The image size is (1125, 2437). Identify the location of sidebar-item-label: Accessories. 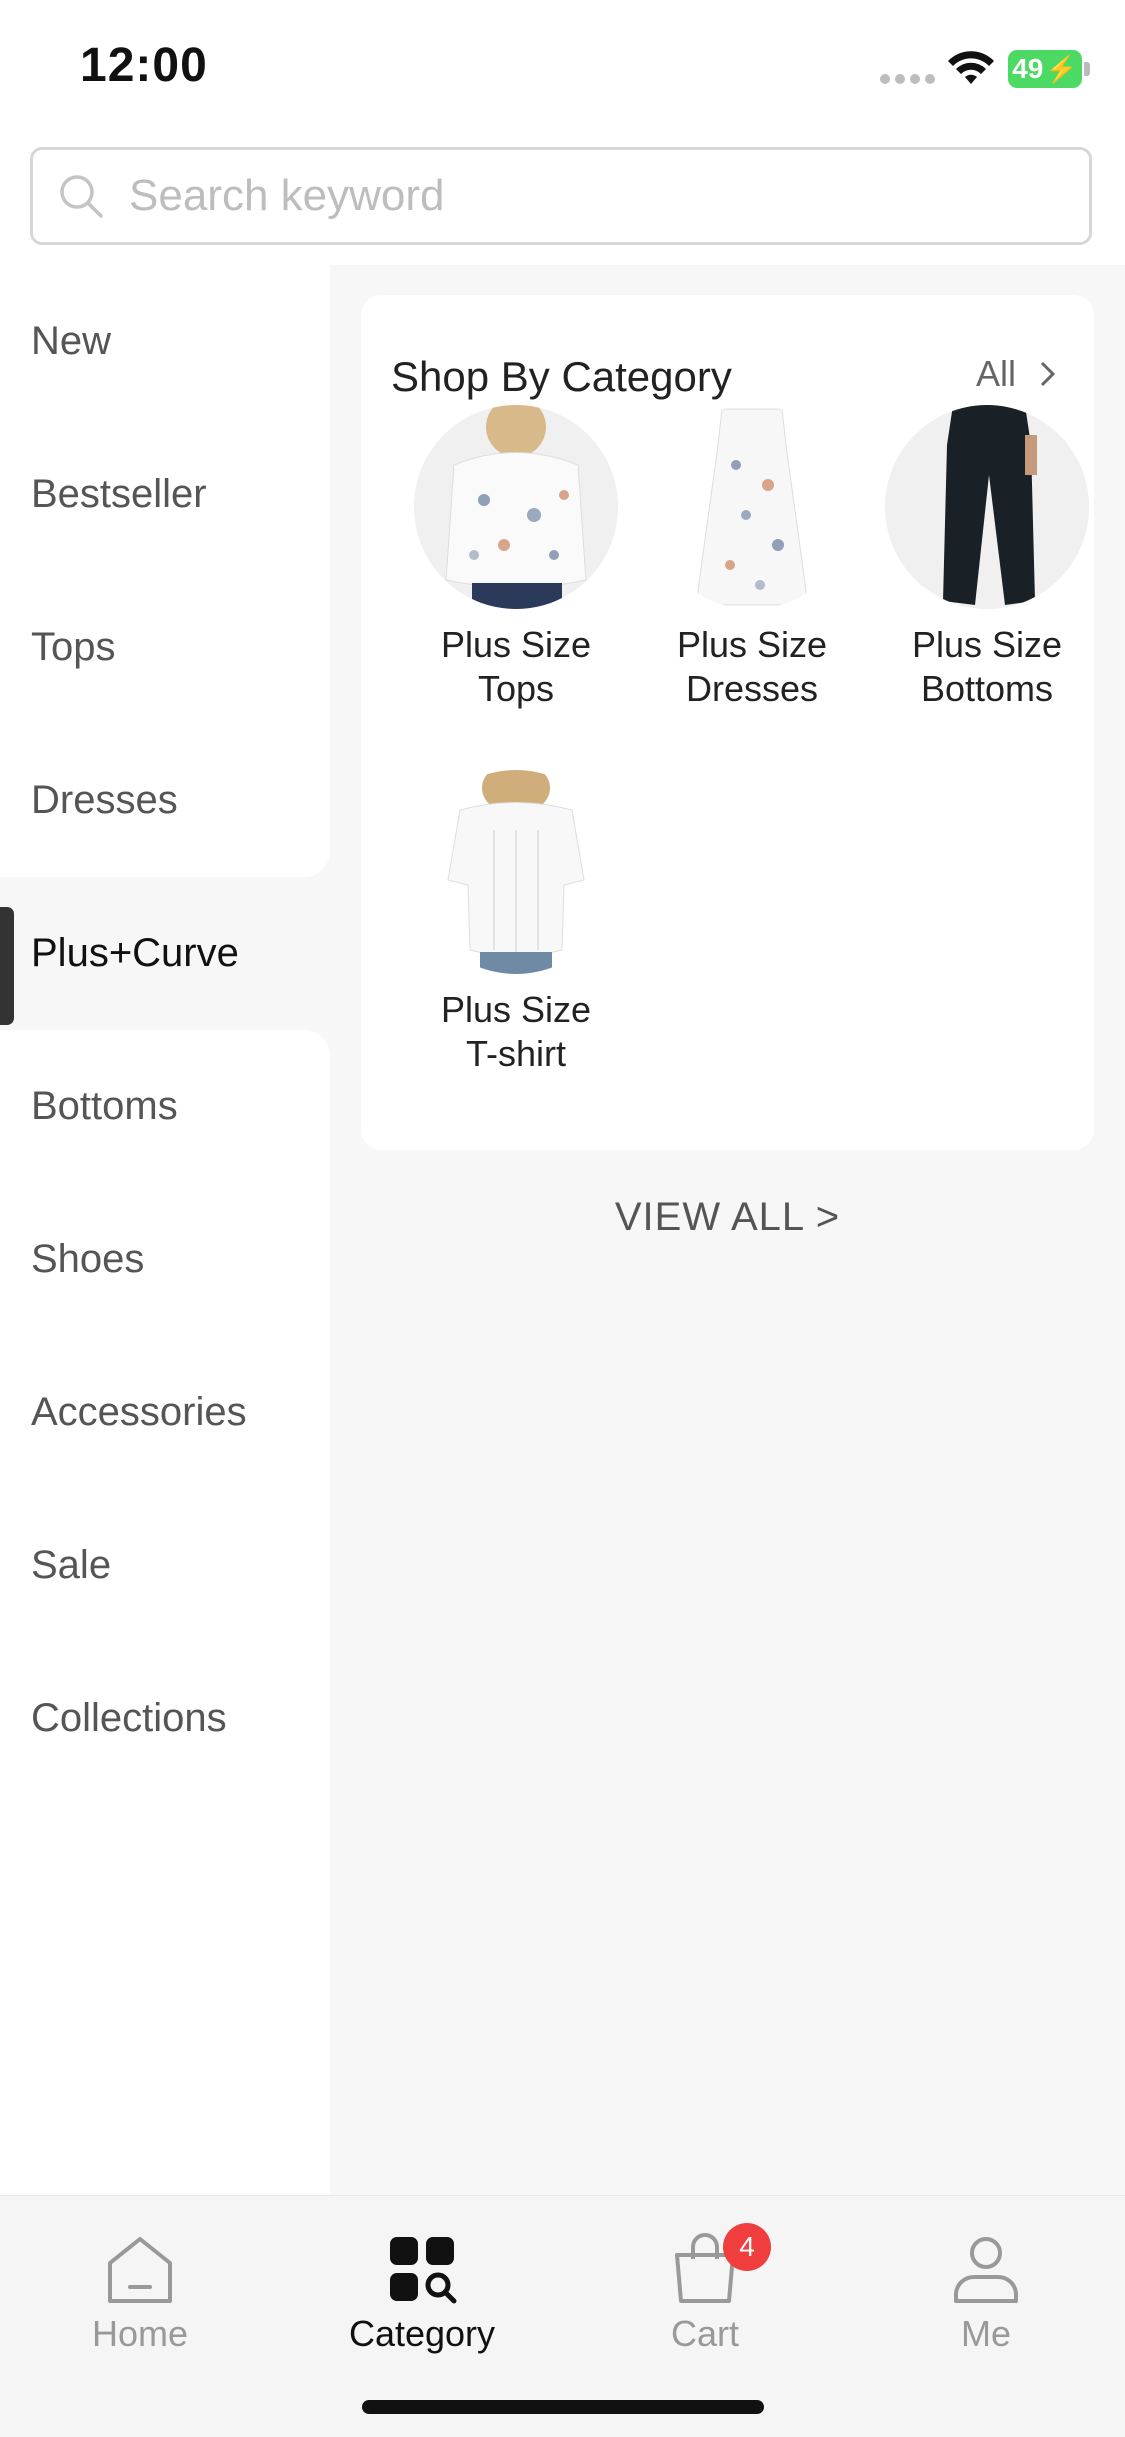
(139, 1412).